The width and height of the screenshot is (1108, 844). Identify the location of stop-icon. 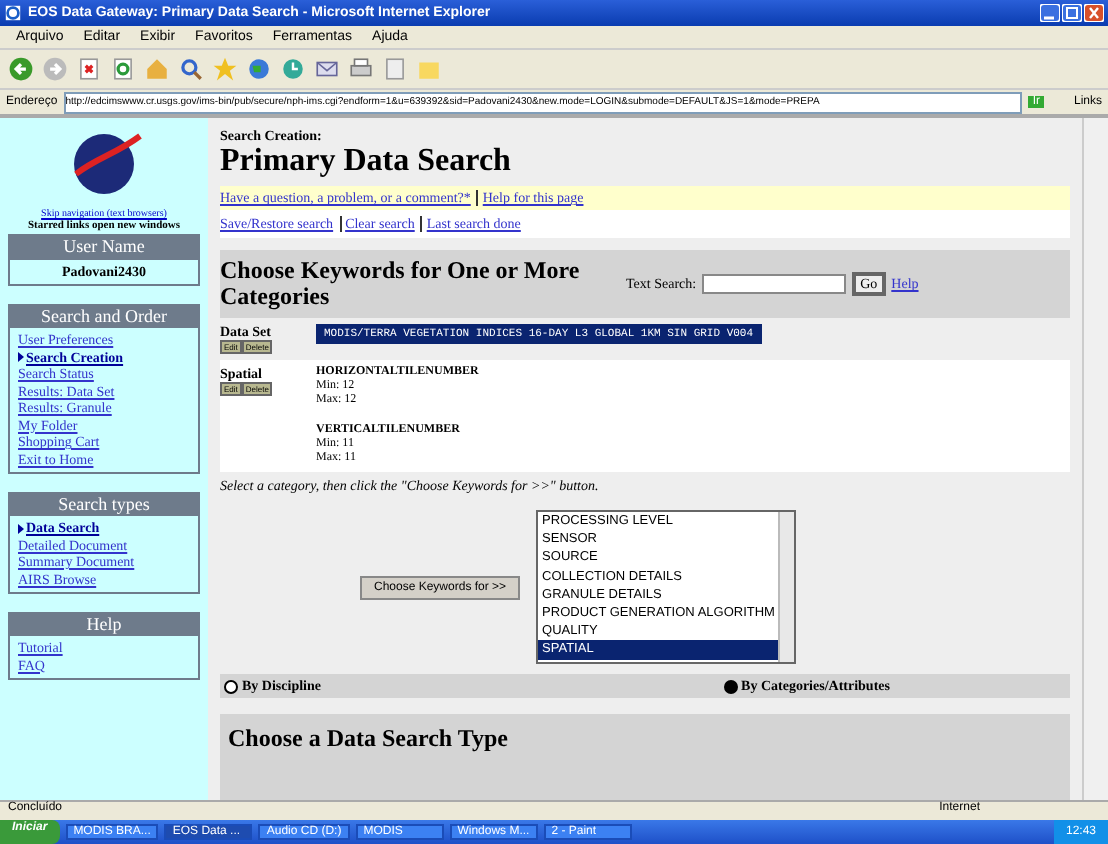
(89, 69).